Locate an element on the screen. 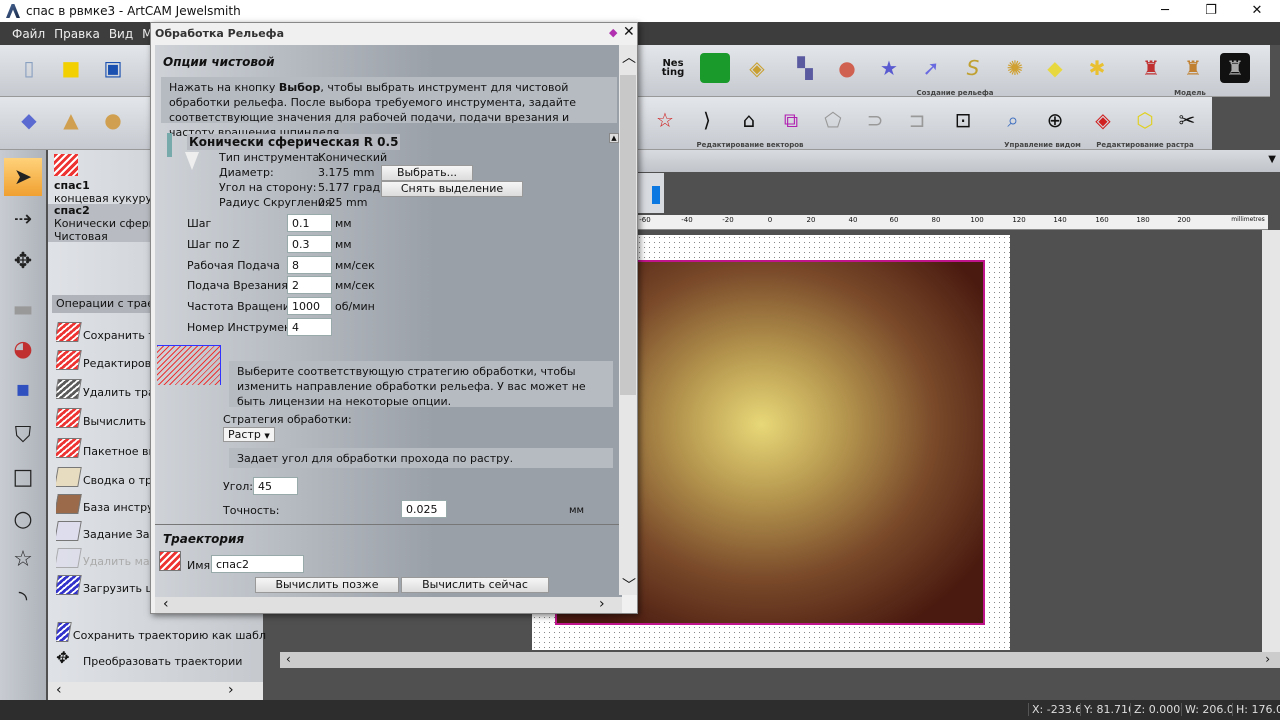 Image resolution: width=1280 pixels, height=720 pixels. side-angle-value: 5.177 град. is located at coordinates (351, 187).